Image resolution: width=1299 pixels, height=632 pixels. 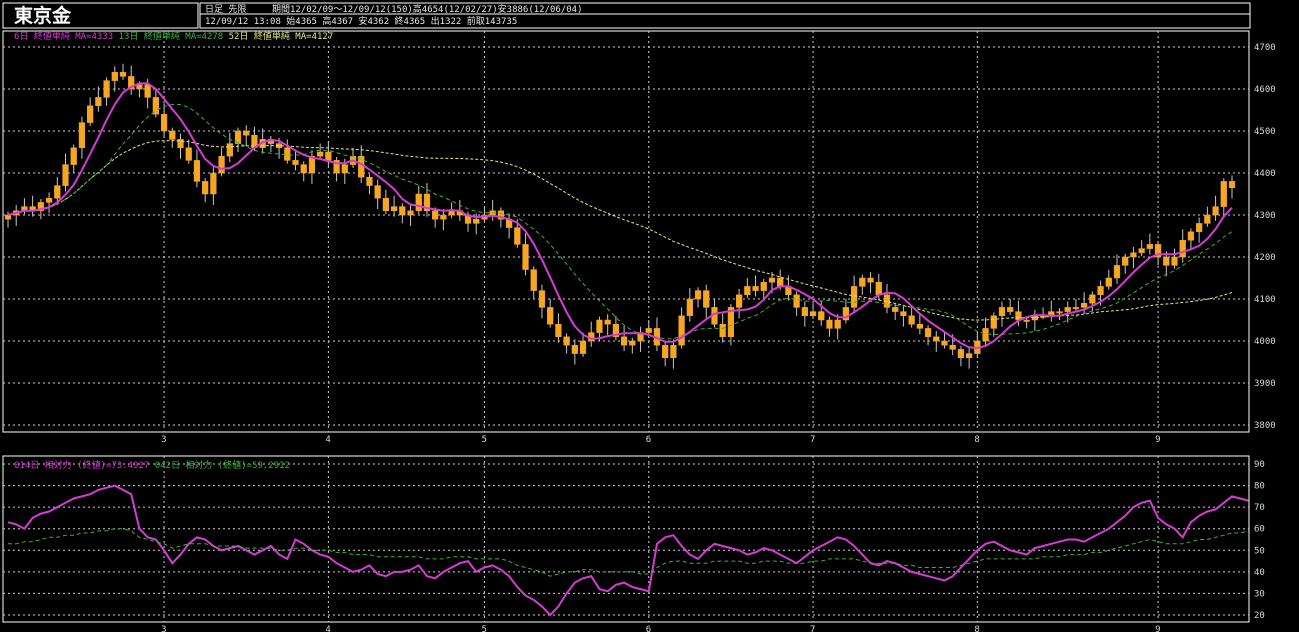 What do you see at coordinates (1259, 616) in the screenshot?
I see `y-tick-label: 20` at bounding box center [1259, 616].